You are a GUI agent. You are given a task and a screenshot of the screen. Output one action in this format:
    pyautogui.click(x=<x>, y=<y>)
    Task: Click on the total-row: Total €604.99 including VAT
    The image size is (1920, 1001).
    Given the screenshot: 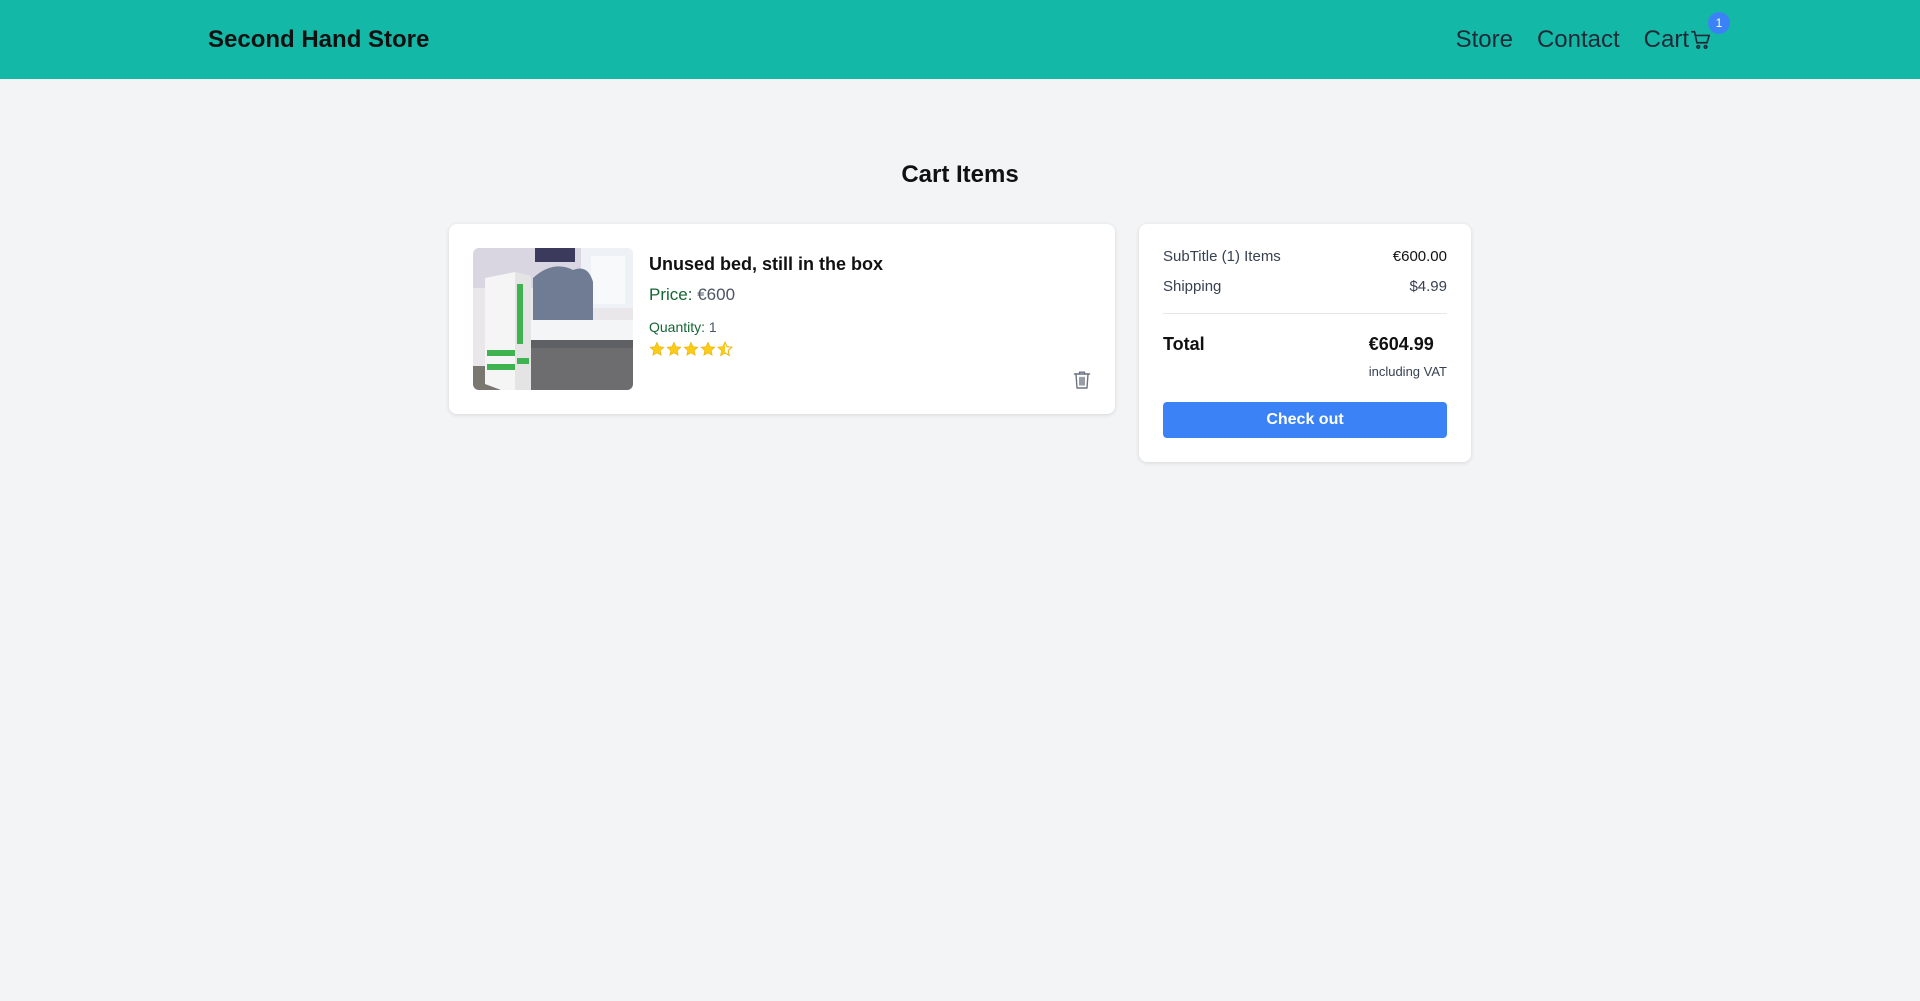 What is the action you would take?
    pyautogui.click(x=1305, y=356)
    